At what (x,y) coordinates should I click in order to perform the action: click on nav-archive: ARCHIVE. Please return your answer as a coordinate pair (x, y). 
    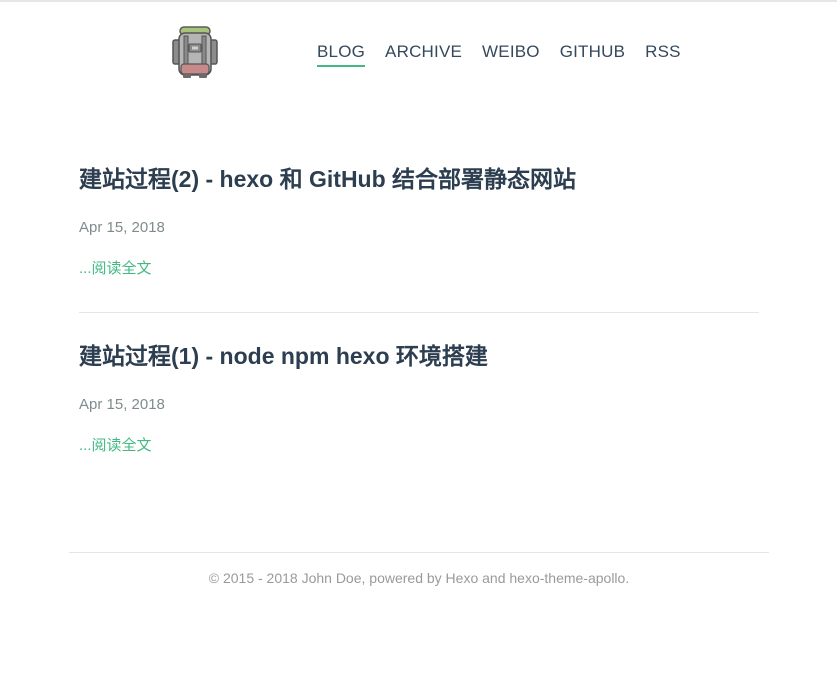
    Looking at the image, I should click on (423, 54).